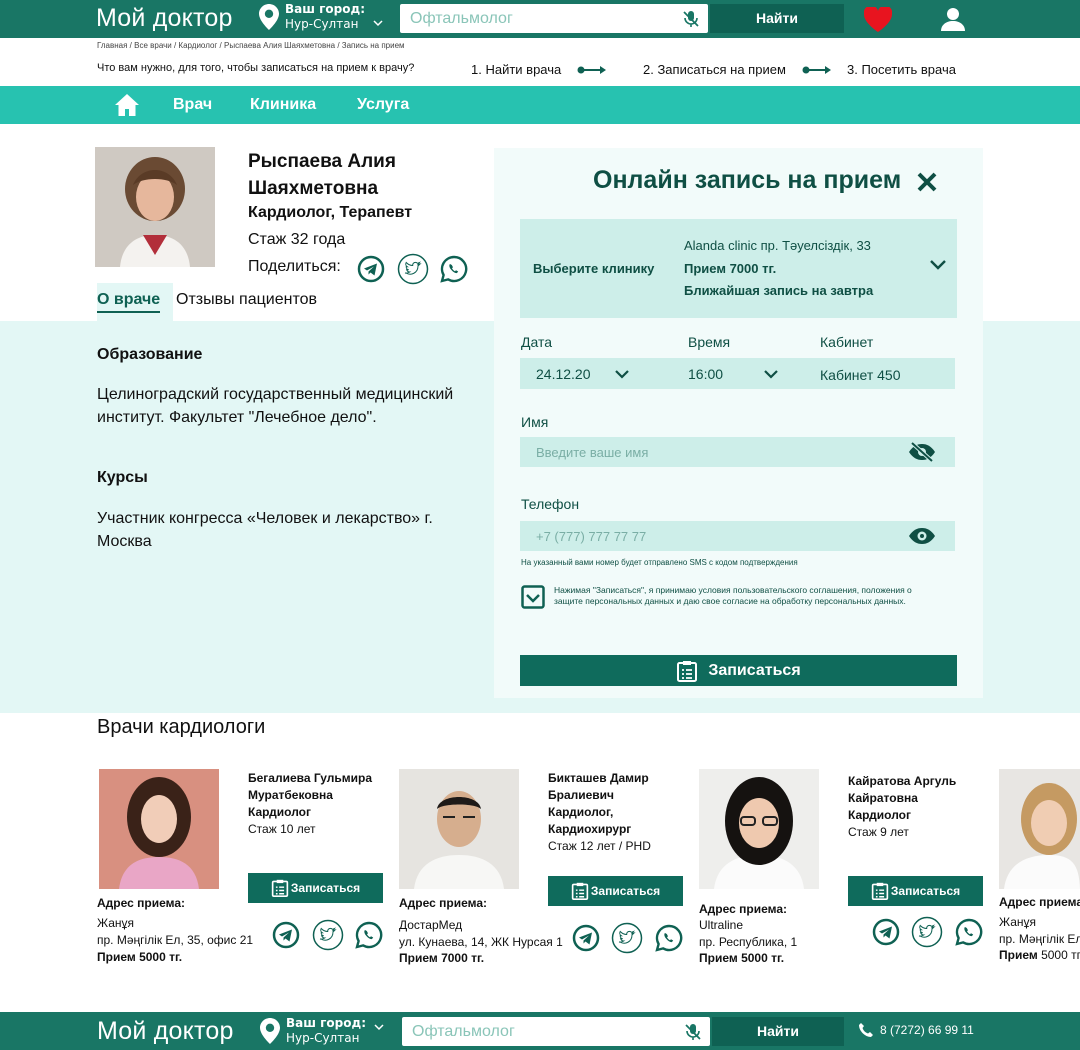 This screenshot has height=1050, width=1080. I want to click on card-clinic: ДостарМед, so click(431, 925).